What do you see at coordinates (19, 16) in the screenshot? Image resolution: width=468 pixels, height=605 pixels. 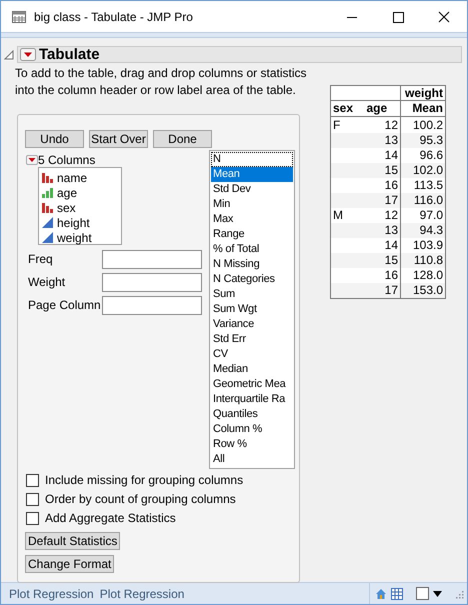 I see `app-icon` at bounding box center [19, 16].